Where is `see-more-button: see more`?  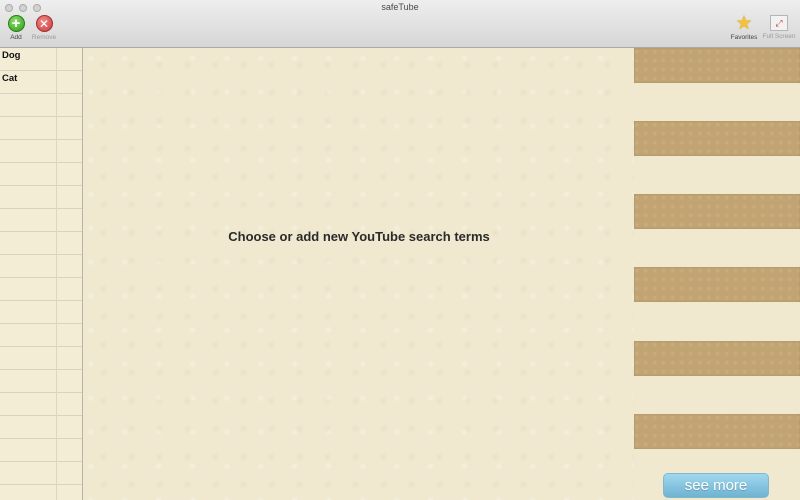 see-more-button: see more is located at coordinates (716, 485).